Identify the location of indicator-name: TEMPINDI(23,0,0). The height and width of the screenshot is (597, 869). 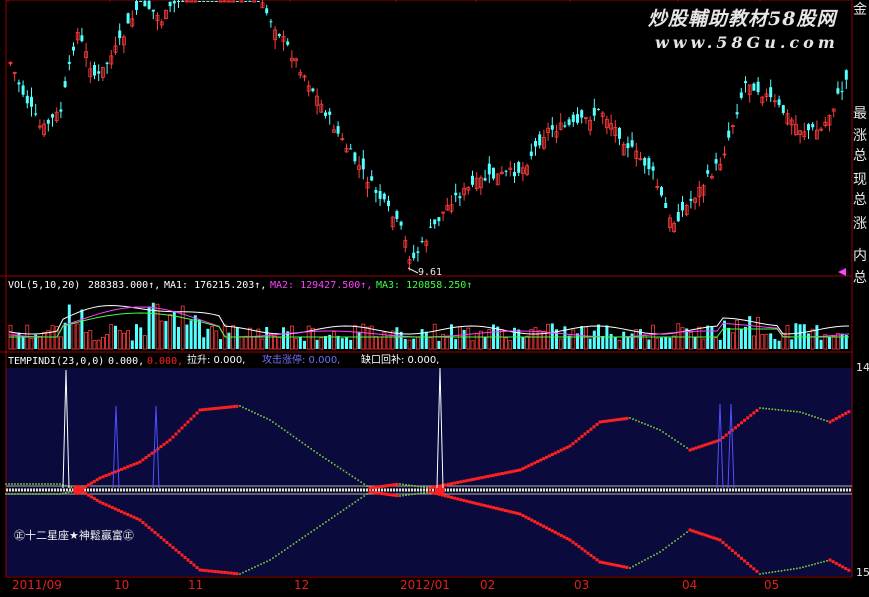
(56, 362).